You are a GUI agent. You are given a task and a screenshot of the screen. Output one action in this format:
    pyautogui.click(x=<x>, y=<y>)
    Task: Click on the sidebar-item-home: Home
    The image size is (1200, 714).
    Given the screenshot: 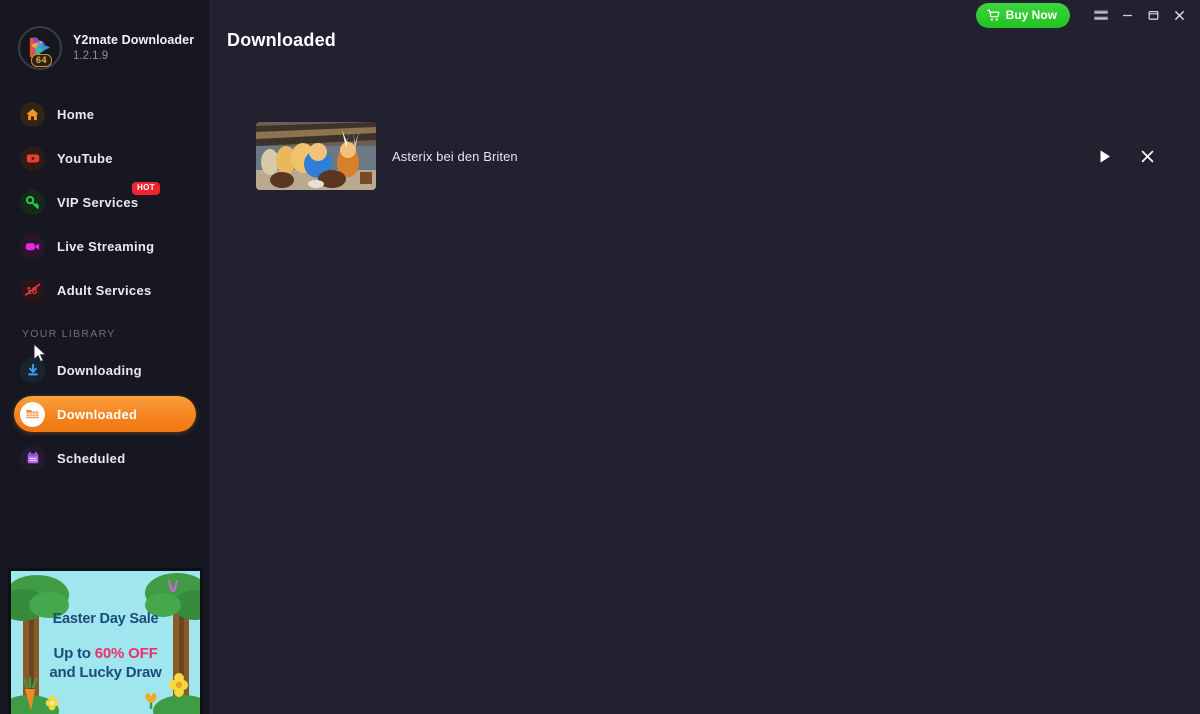 What is the action you would take?
    pyautogui.click(x=105, y=114)
    